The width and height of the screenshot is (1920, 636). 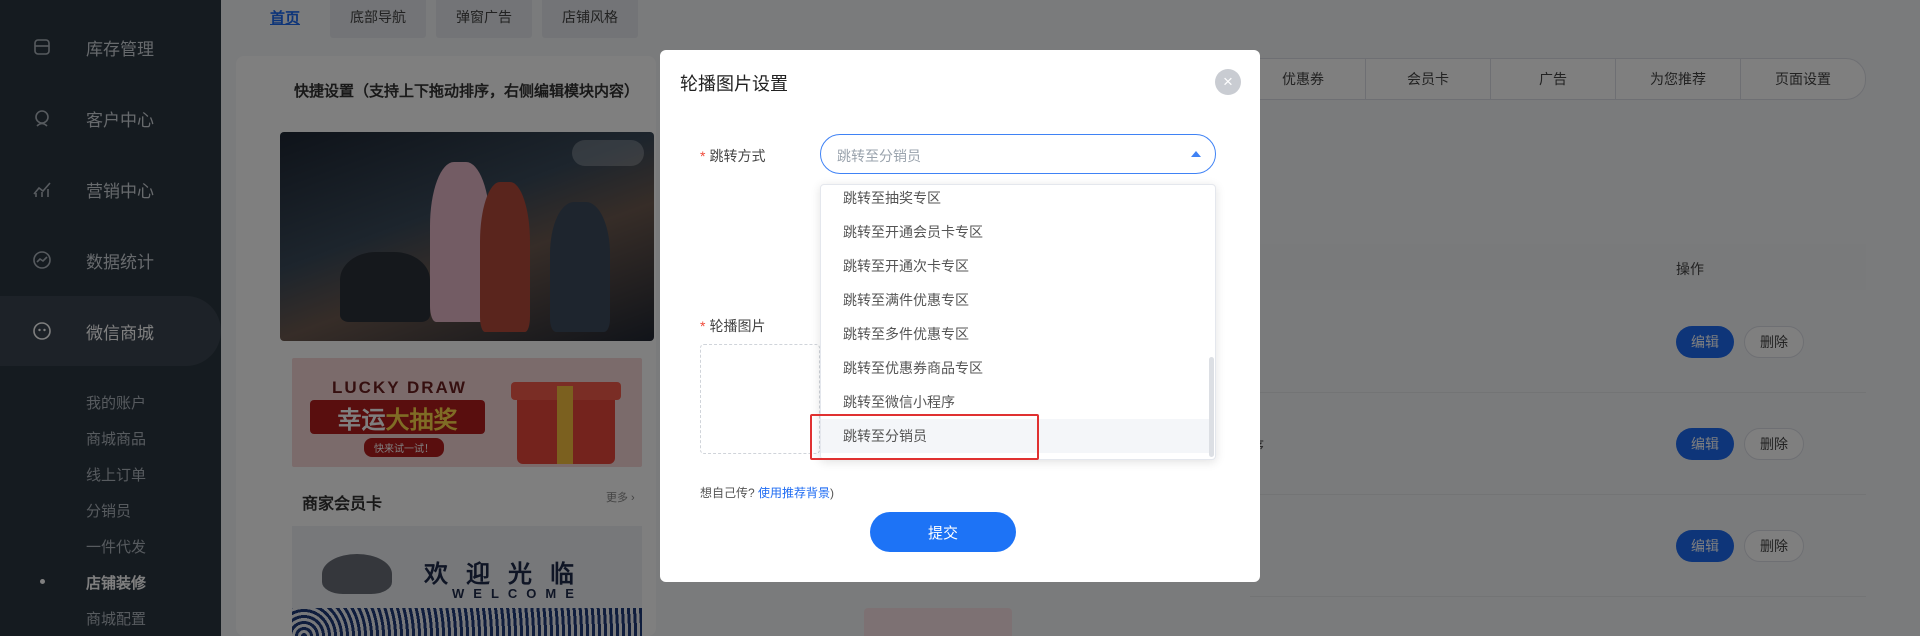 What do you see at coordinates (1016, 232) in the screenshot?
I see `dropdown-option: 跳转至开通会员卡专区` at bounding box center [1016, 232].